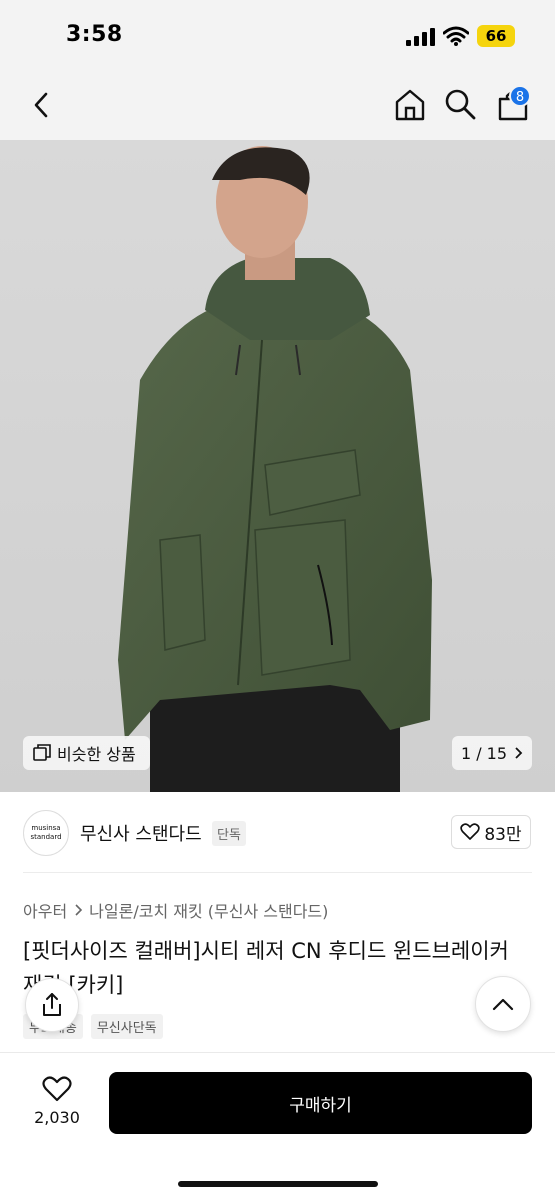 The height and width of the screenshot is (1200, 555). What do you see at coordinates (208, 910) in the screenshot?
I see `breadcrumb-subcategory: 나일론/코치 재킷 (무신사 스탠다드)` at bounding box center [208, 910].